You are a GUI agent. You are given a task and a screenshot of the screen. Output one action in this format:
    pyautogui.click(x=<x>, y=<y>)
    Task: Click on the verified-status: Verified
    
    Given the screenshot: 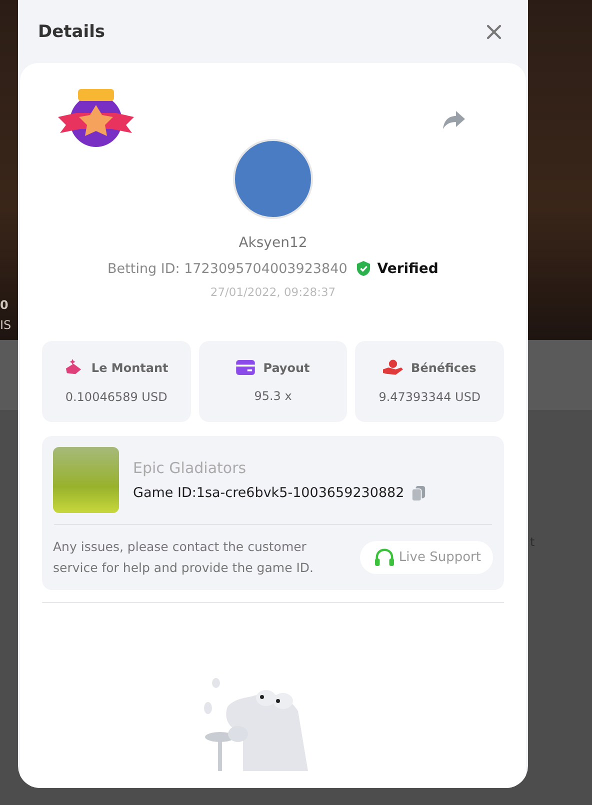 What is the action you would take?
    pyautogui.click(x=407, y=268)
    